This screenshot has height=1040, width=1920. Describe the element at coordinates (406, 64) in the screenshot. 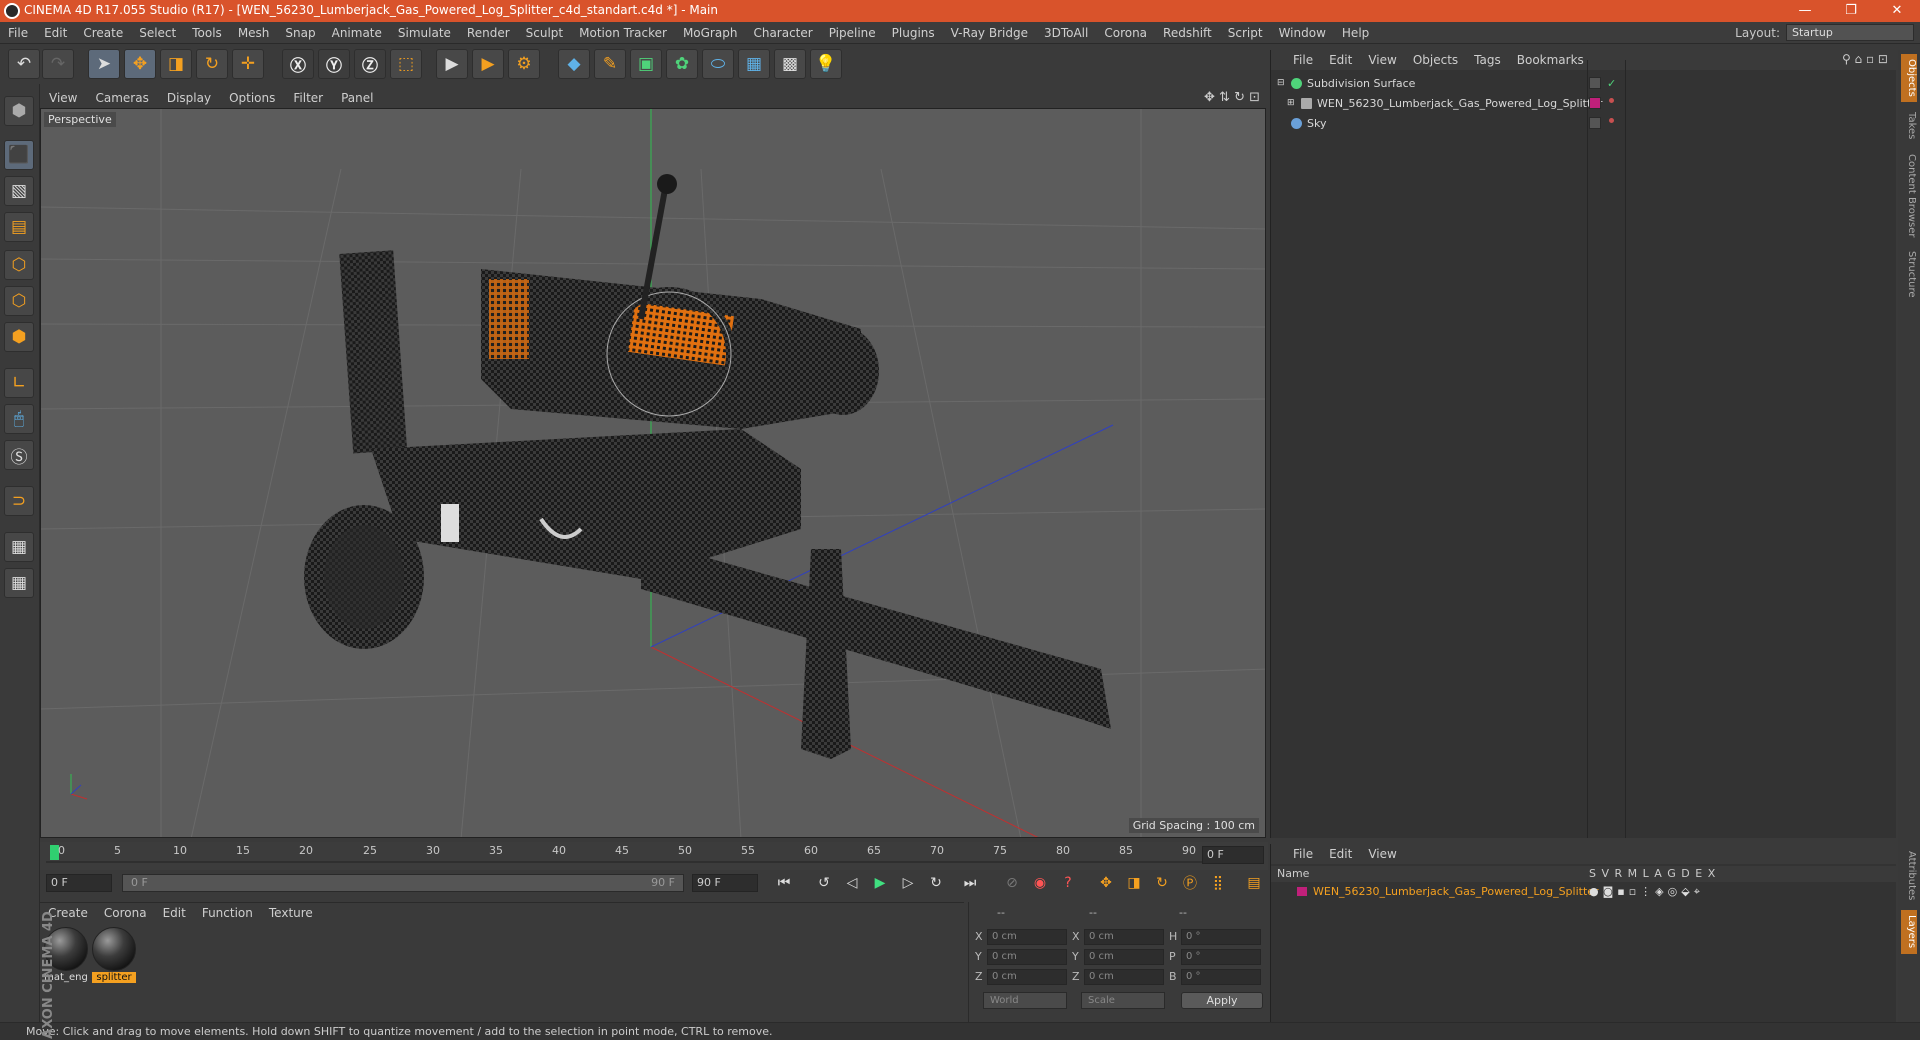

I see `coordinate-system-icon: ⬚` at that location.